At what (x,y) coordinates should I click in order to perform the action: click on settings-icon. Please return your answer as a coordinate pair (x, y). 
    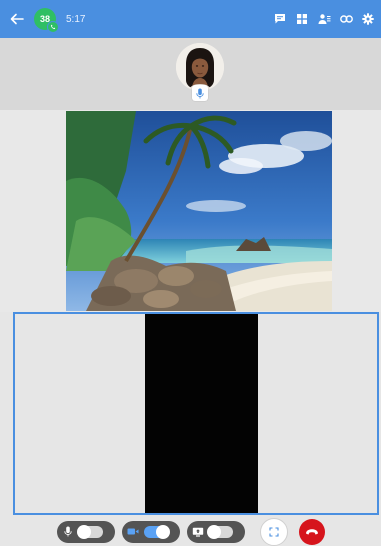
    Looking at the image, I should click on (368, 19).